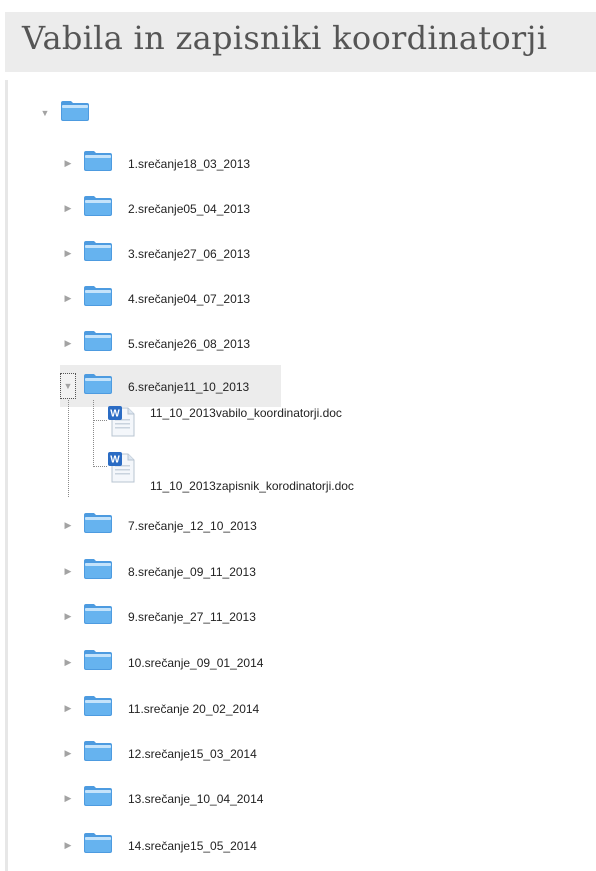 This screenshot has height=871, width=596. Describe the element at coordinates (193, 709) in the screenshot. I see `folder-label: 11.srečanje 20_02_2014` at that location.